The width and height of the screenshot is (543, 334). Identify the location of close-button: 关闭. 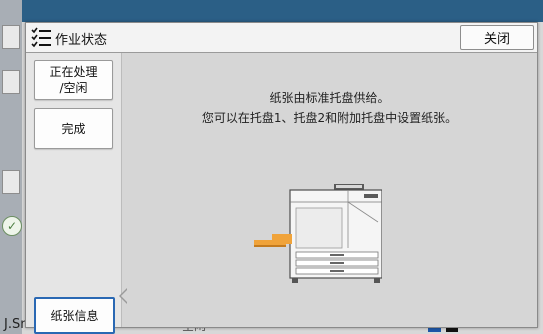
(497, 37).